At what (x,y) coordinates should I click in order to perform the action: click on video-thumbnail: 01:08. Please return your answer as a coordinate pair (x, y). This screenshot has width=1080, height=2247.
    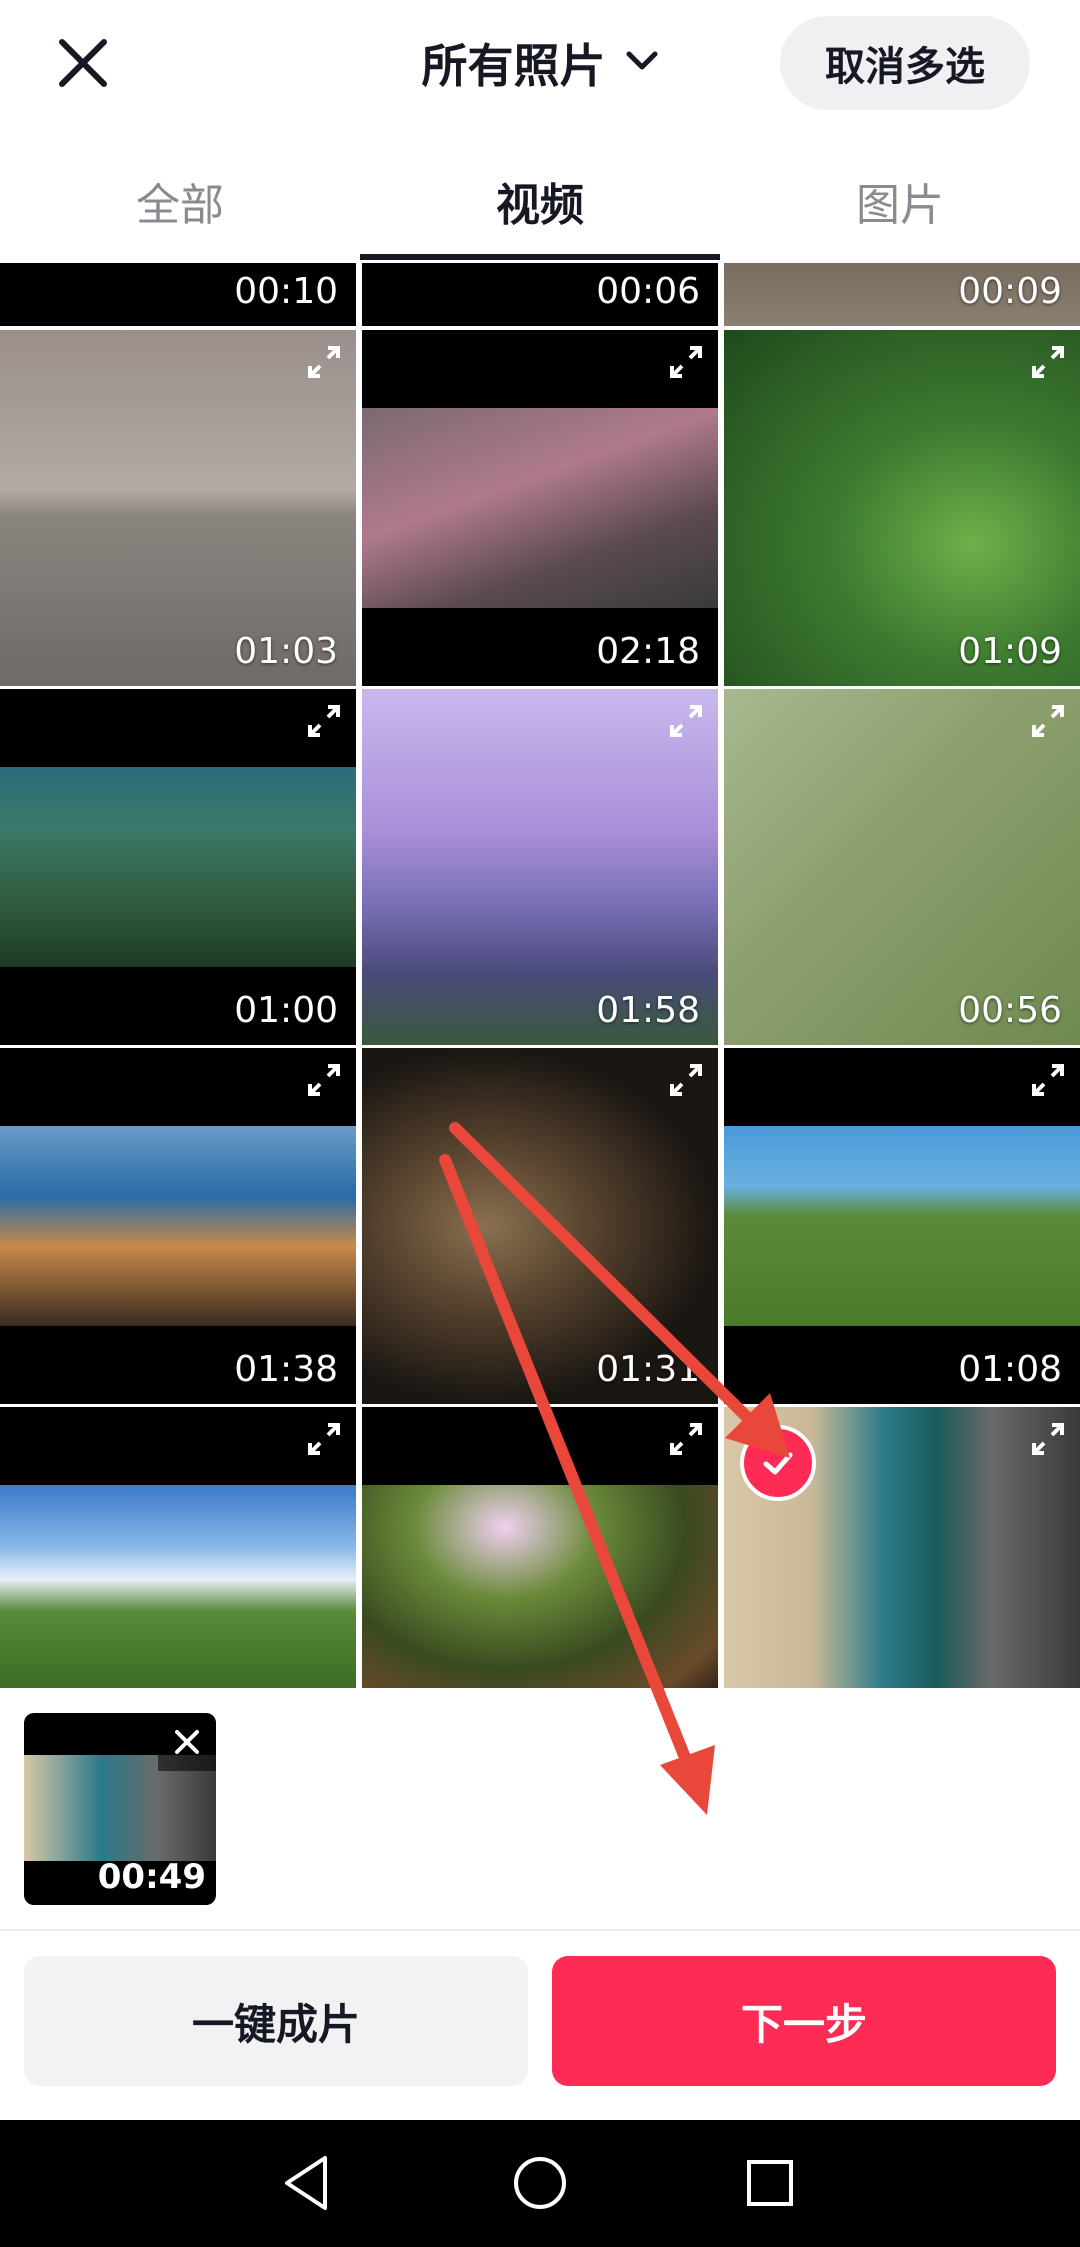
    Looking at the image, I should click on (902, 1226).